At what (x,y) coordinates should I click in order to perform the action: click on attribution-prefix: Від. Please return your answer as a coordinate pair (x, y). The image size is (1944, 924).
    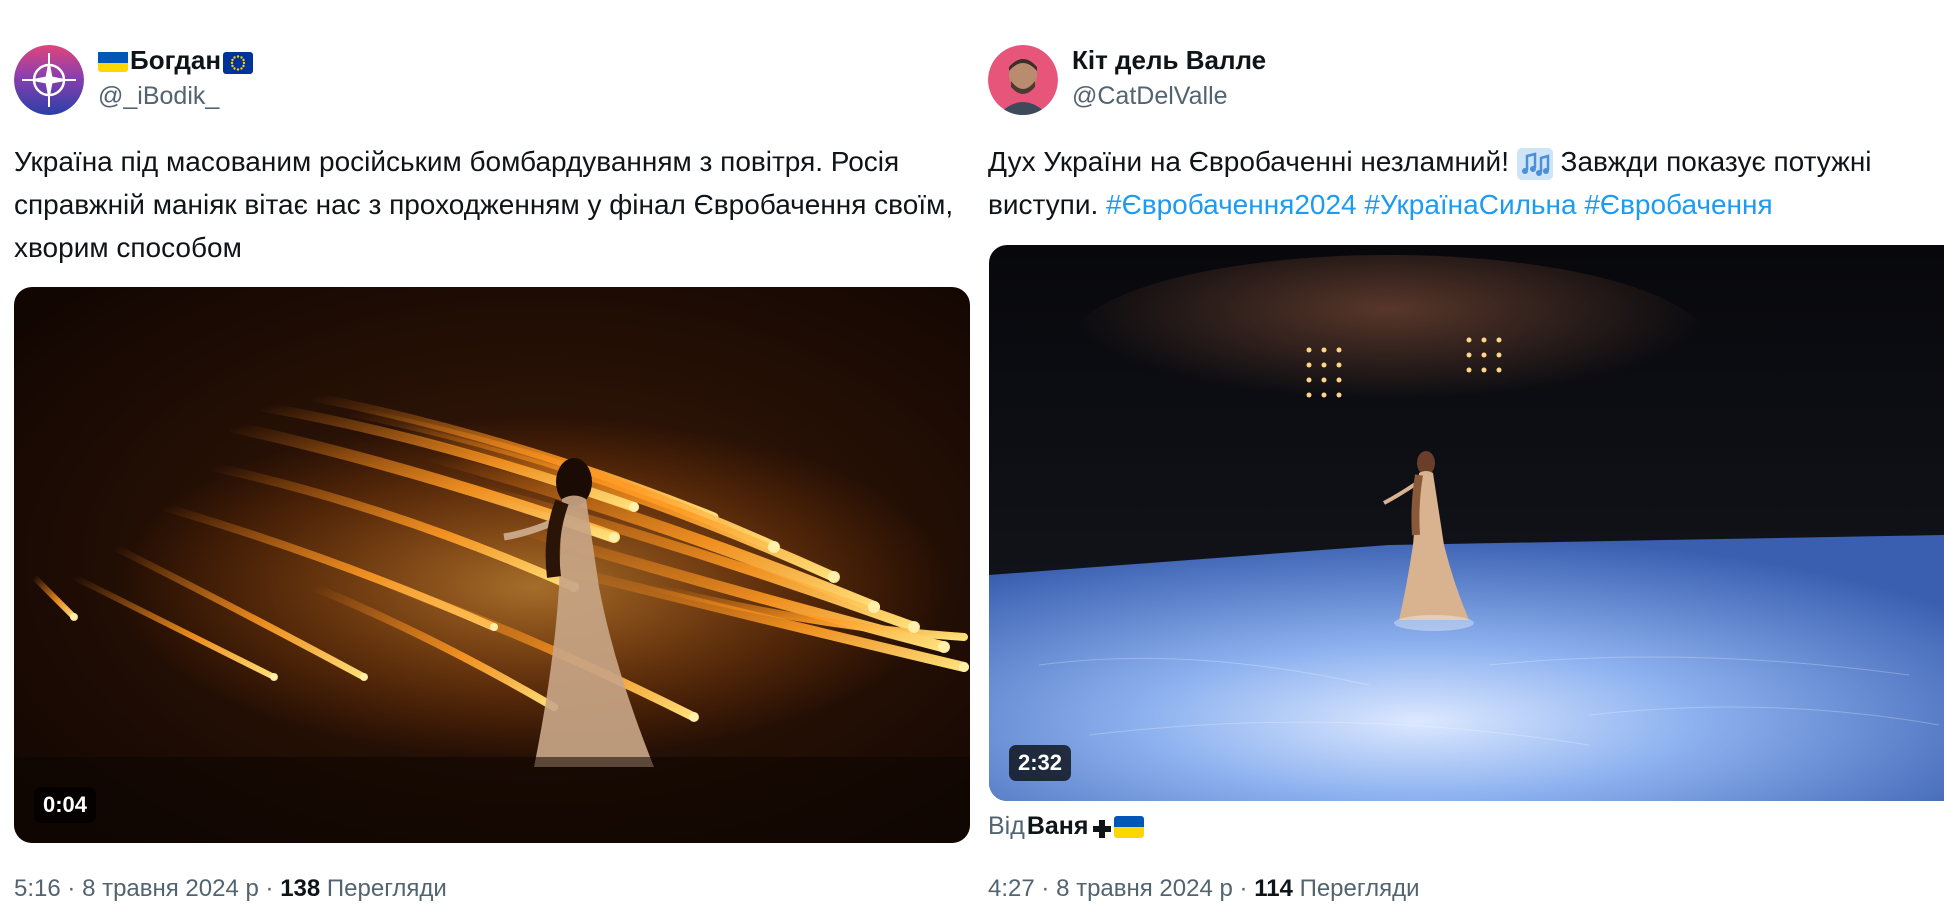
    Looking at the image, I should click on (1006, 826).